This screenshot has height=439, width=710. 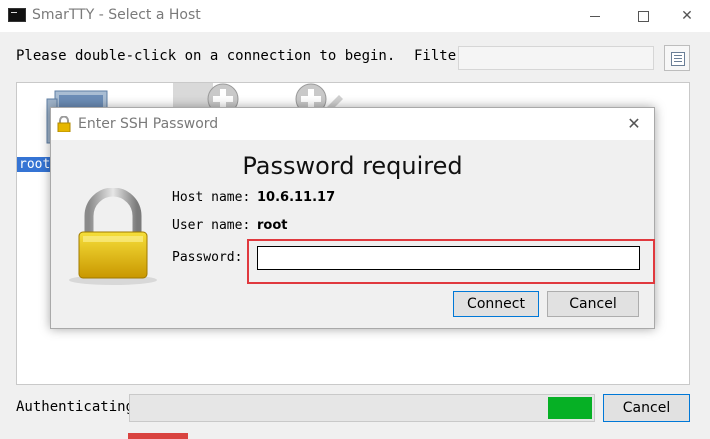 What do you see at coordinates (272, 225) in the screenshot?
I see `user-name-value: root` at bounding box center [272, 225].